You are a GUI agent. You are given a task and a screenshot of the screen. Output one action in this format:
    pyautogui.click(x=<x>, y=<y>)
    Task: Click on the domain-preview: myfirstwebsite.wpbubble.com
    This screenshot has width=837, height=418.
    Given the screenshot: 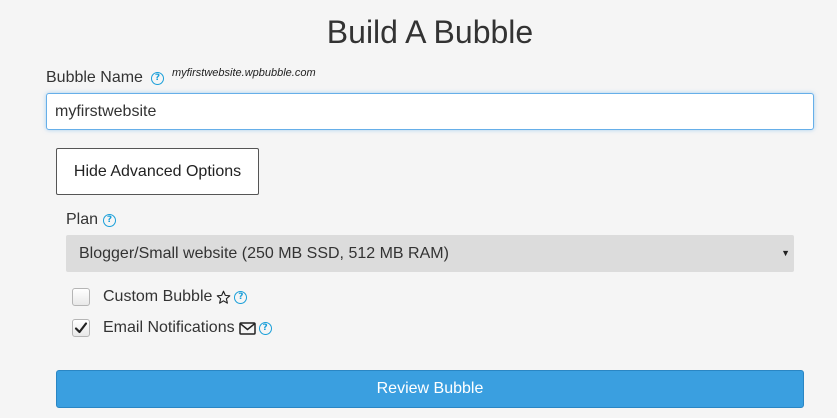 What is the action you would take?
    pyautogui.click(x=243, y=73)
    